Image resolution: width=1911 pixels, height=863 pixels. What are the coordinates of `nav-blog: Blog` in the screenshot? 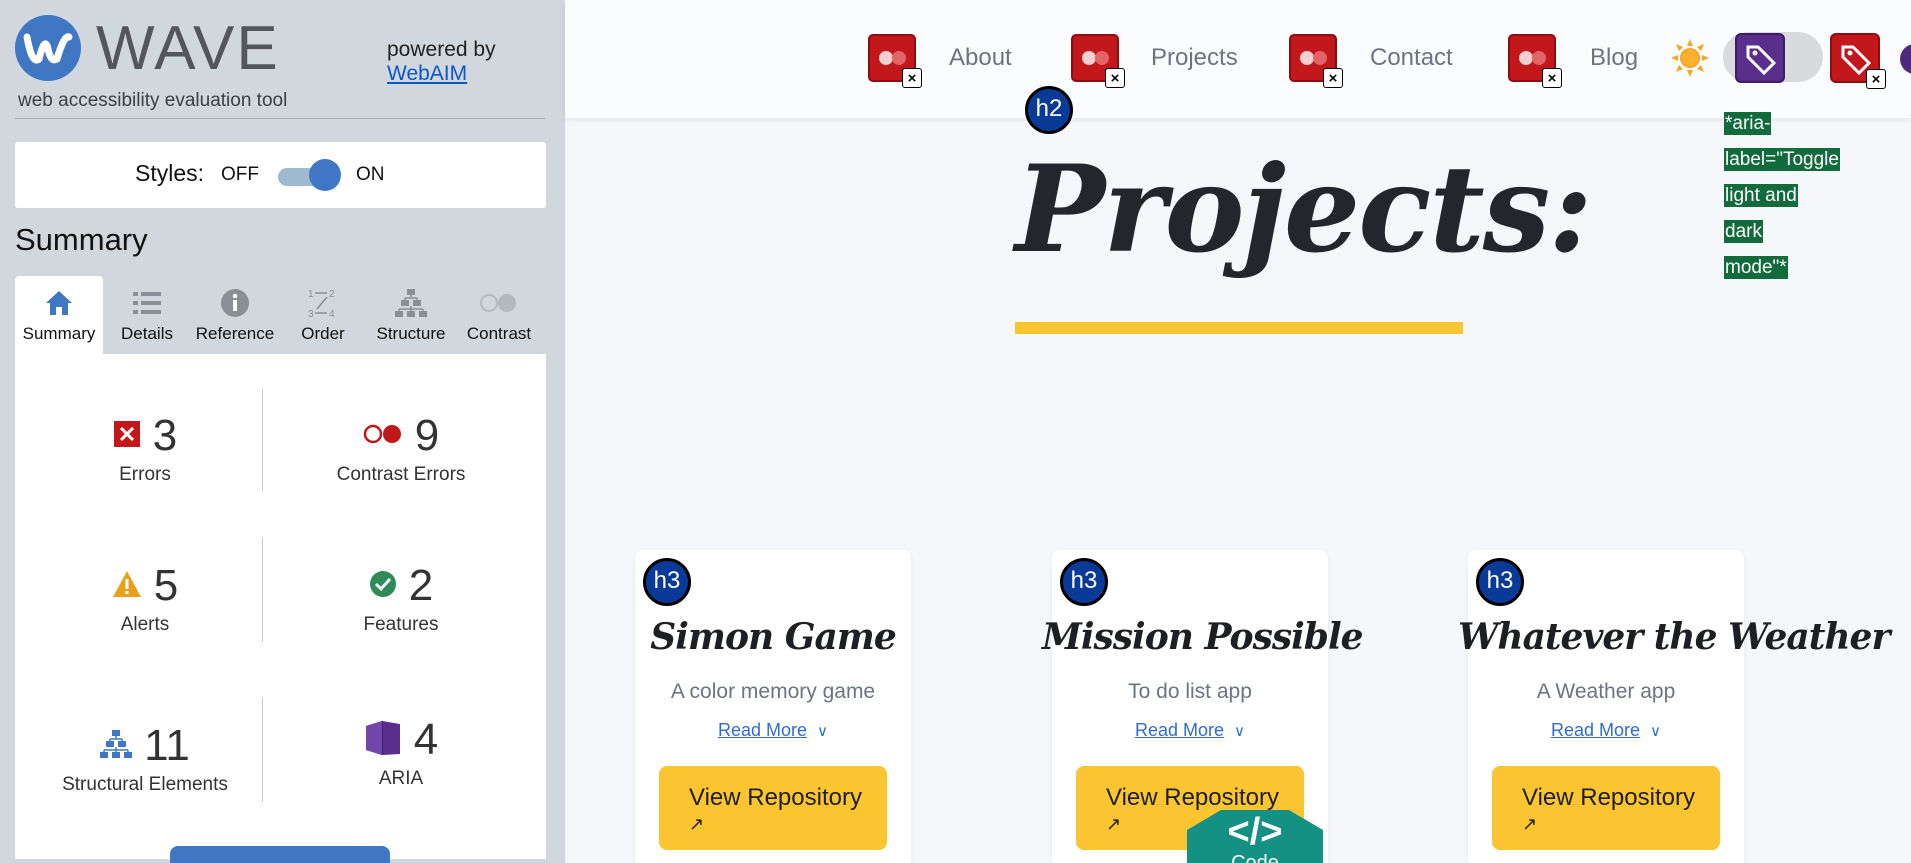 It's located at (1614, 58).